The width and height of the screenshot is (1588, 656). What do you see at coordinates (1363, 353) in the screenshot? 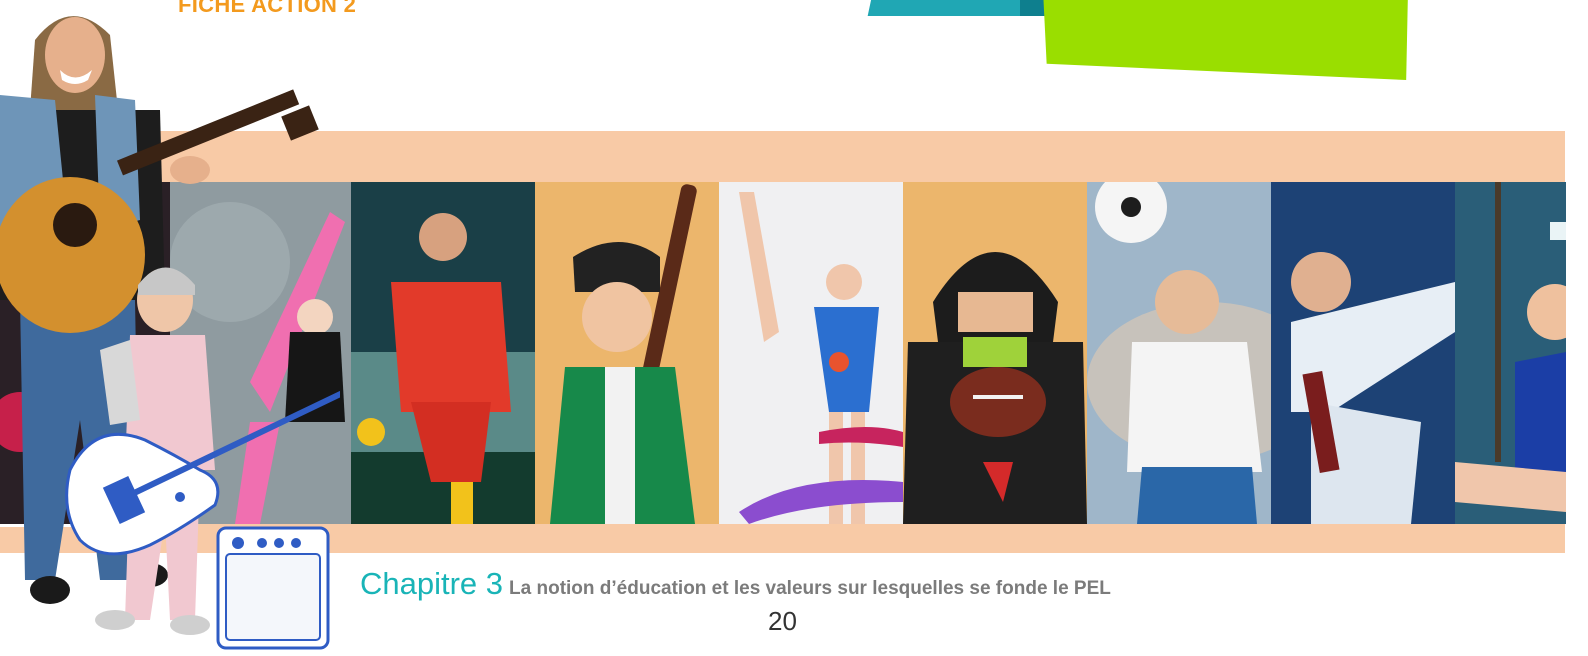
I see `karate-kid-photo` at bounding box center [1363, 353].